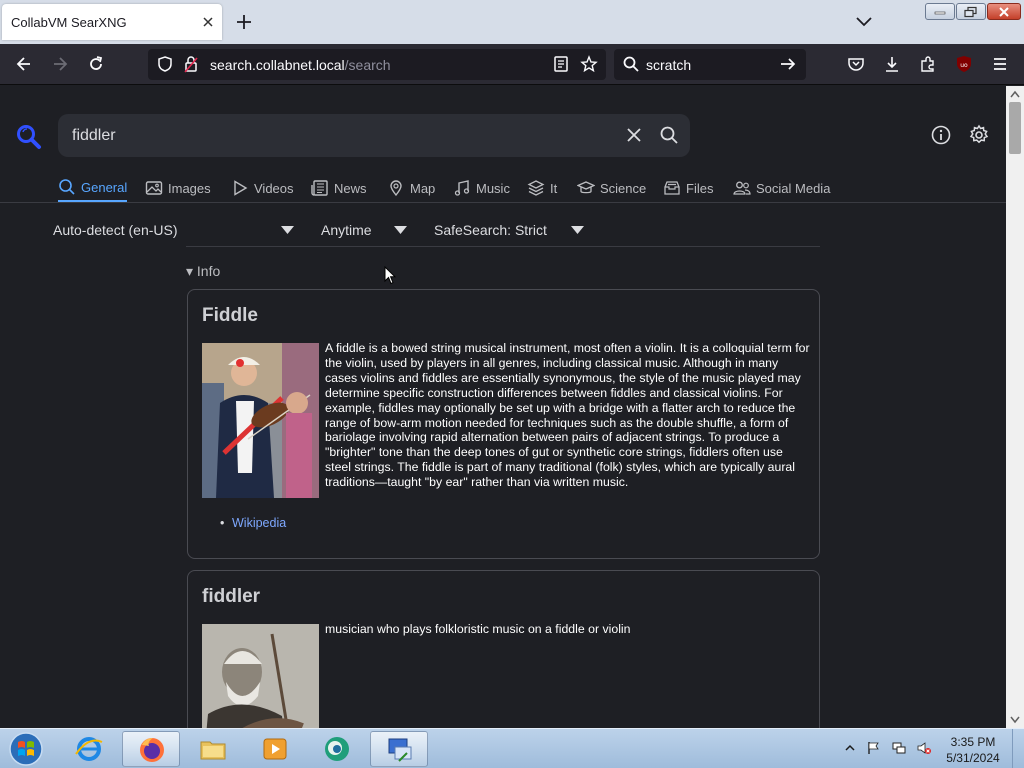 The height and width of the screenshot is (768, 1024). What do you see at coordinates (710, 64) in the screenshot?
I see `browser-search-box: scratch` at bounding box center [710, 64].